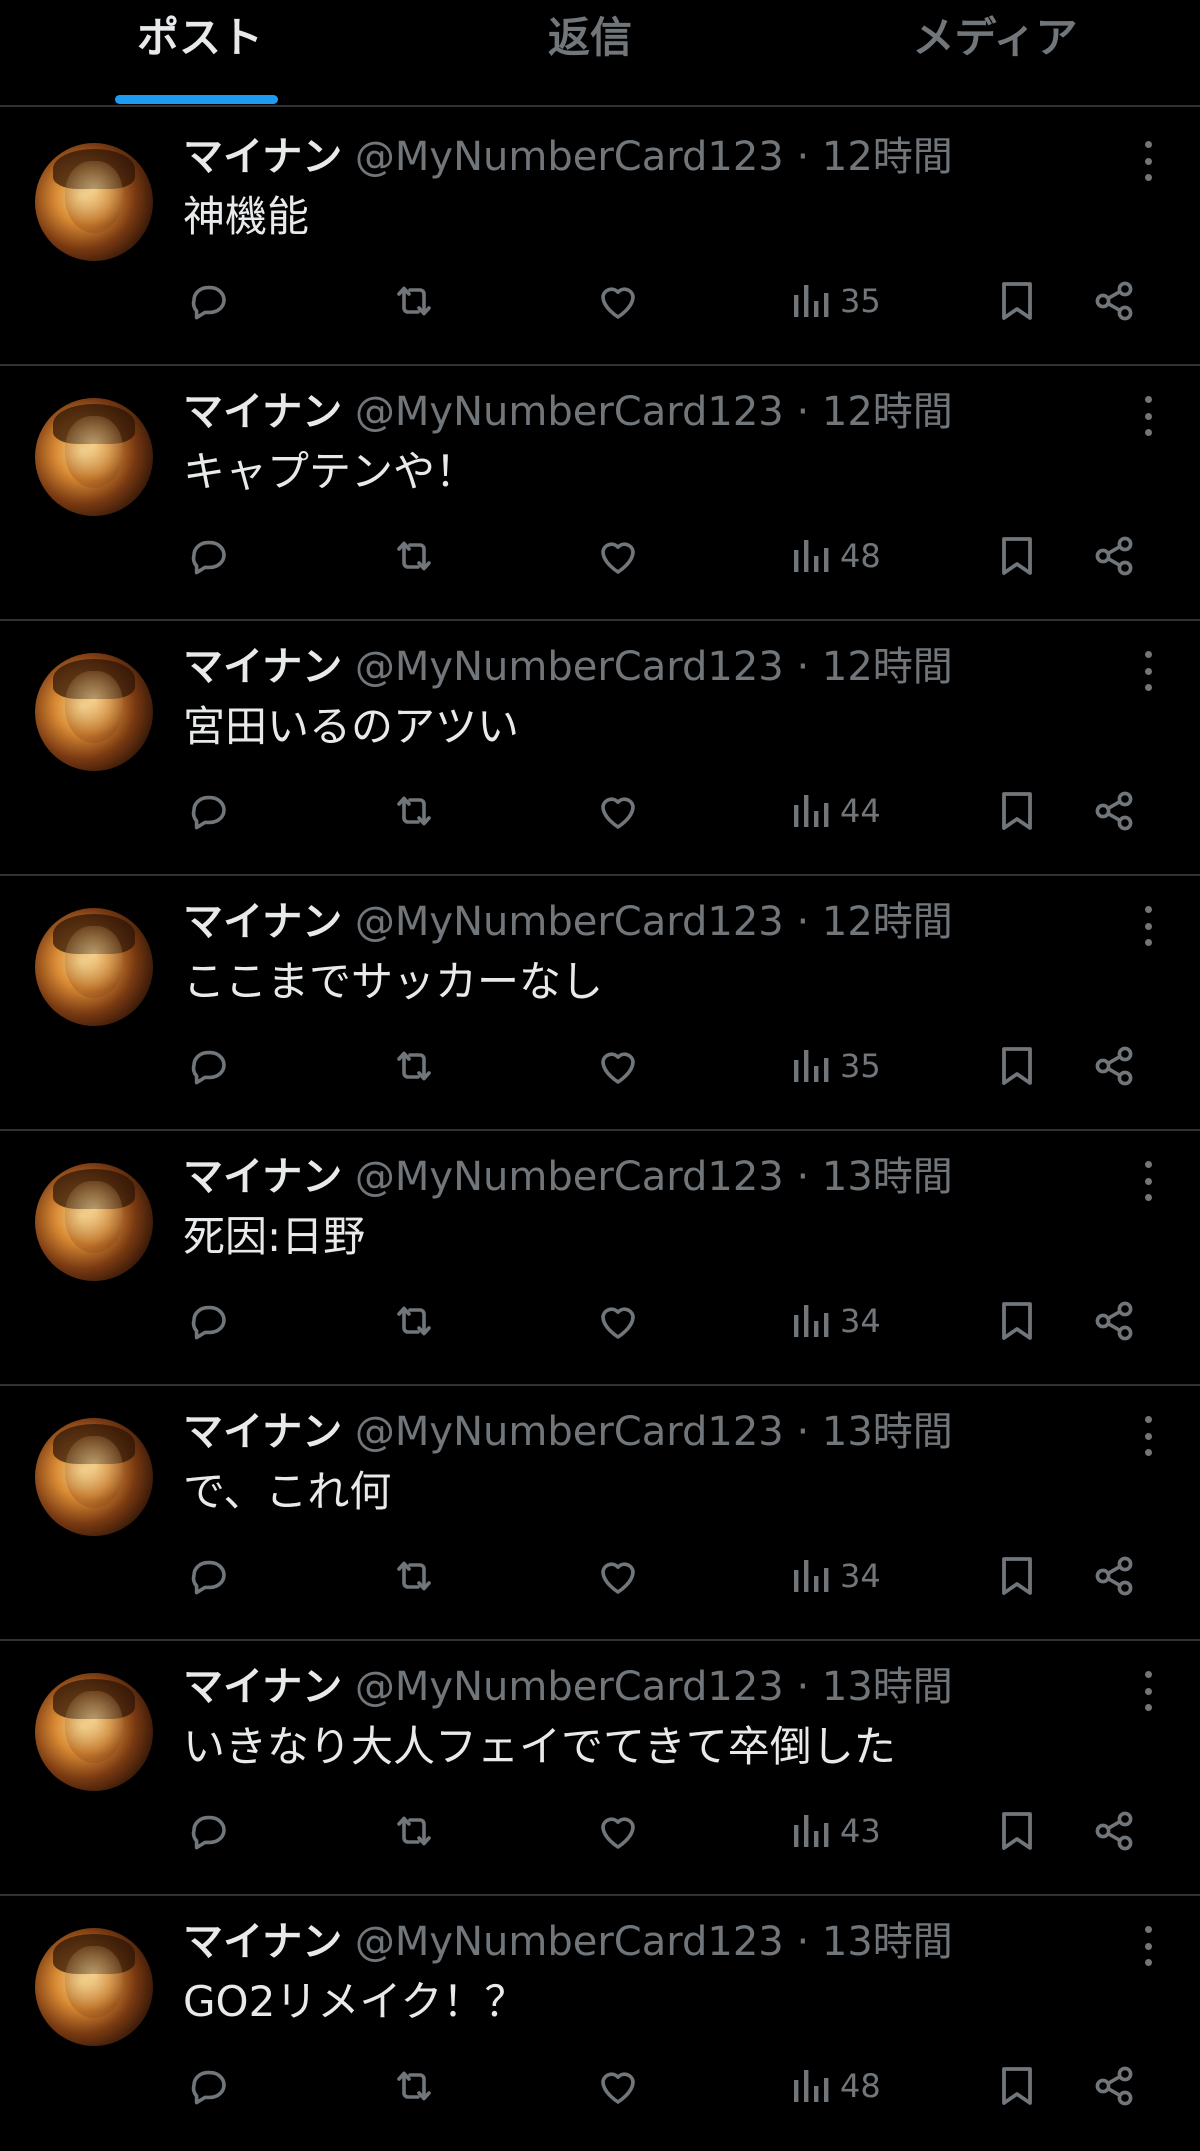 This screenshot has height=2151, width=1200. I want to click on post: マイナン @MyNumberCard123 · 12時間 宮田いるのアツい 44, so click(600, 748).